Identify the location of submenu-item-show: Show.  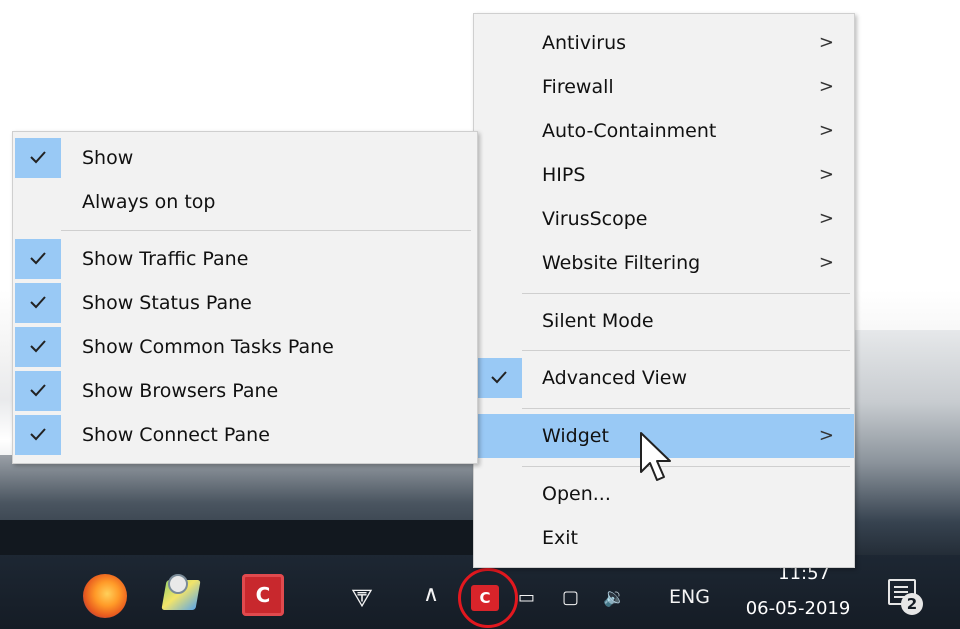
(245, 158).